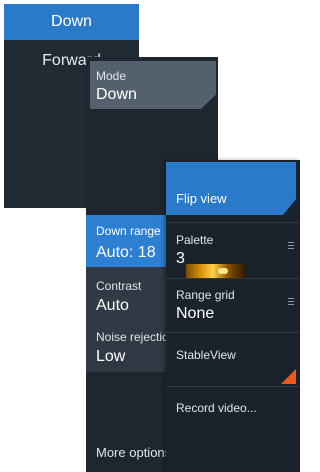 This screenshot has height=472, width=320. What do you see at coordinates (194, 240) in the screenshot?
I see `palette-label: Palette` at bounding box center [194, 240].